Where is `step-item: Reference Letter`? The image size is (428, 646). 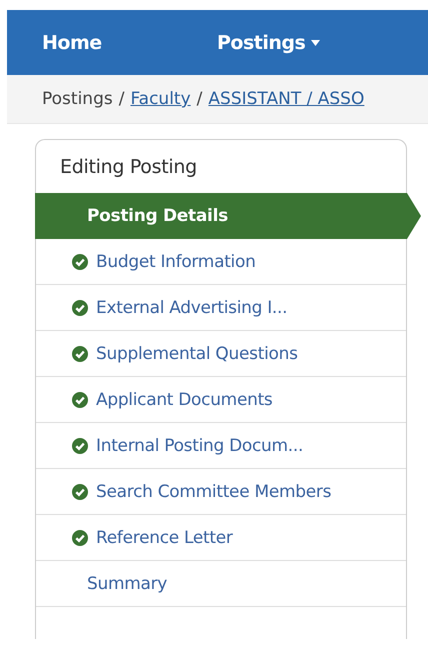
step-item: Reference Letter is located at coordinates (221, 538).